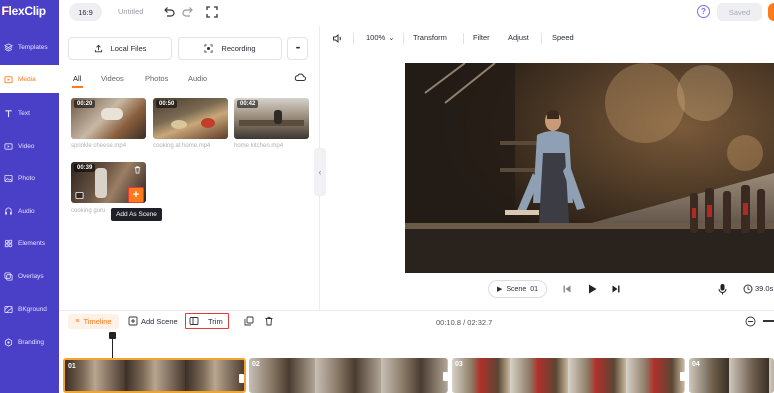 This screenshot has width=774, height=393. I want to click on timeline-clip: 03, so click(568, 375).